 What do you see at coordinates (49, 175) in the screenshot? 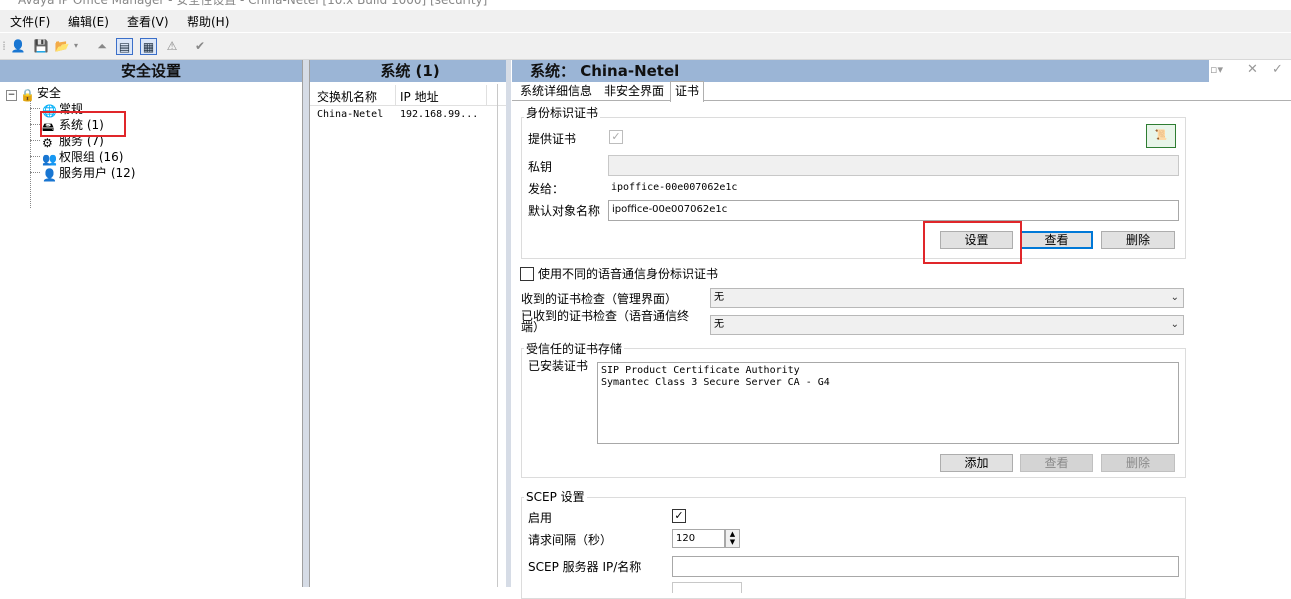
I see `user-key-icon: 👤` at bounding box center [49, 175].